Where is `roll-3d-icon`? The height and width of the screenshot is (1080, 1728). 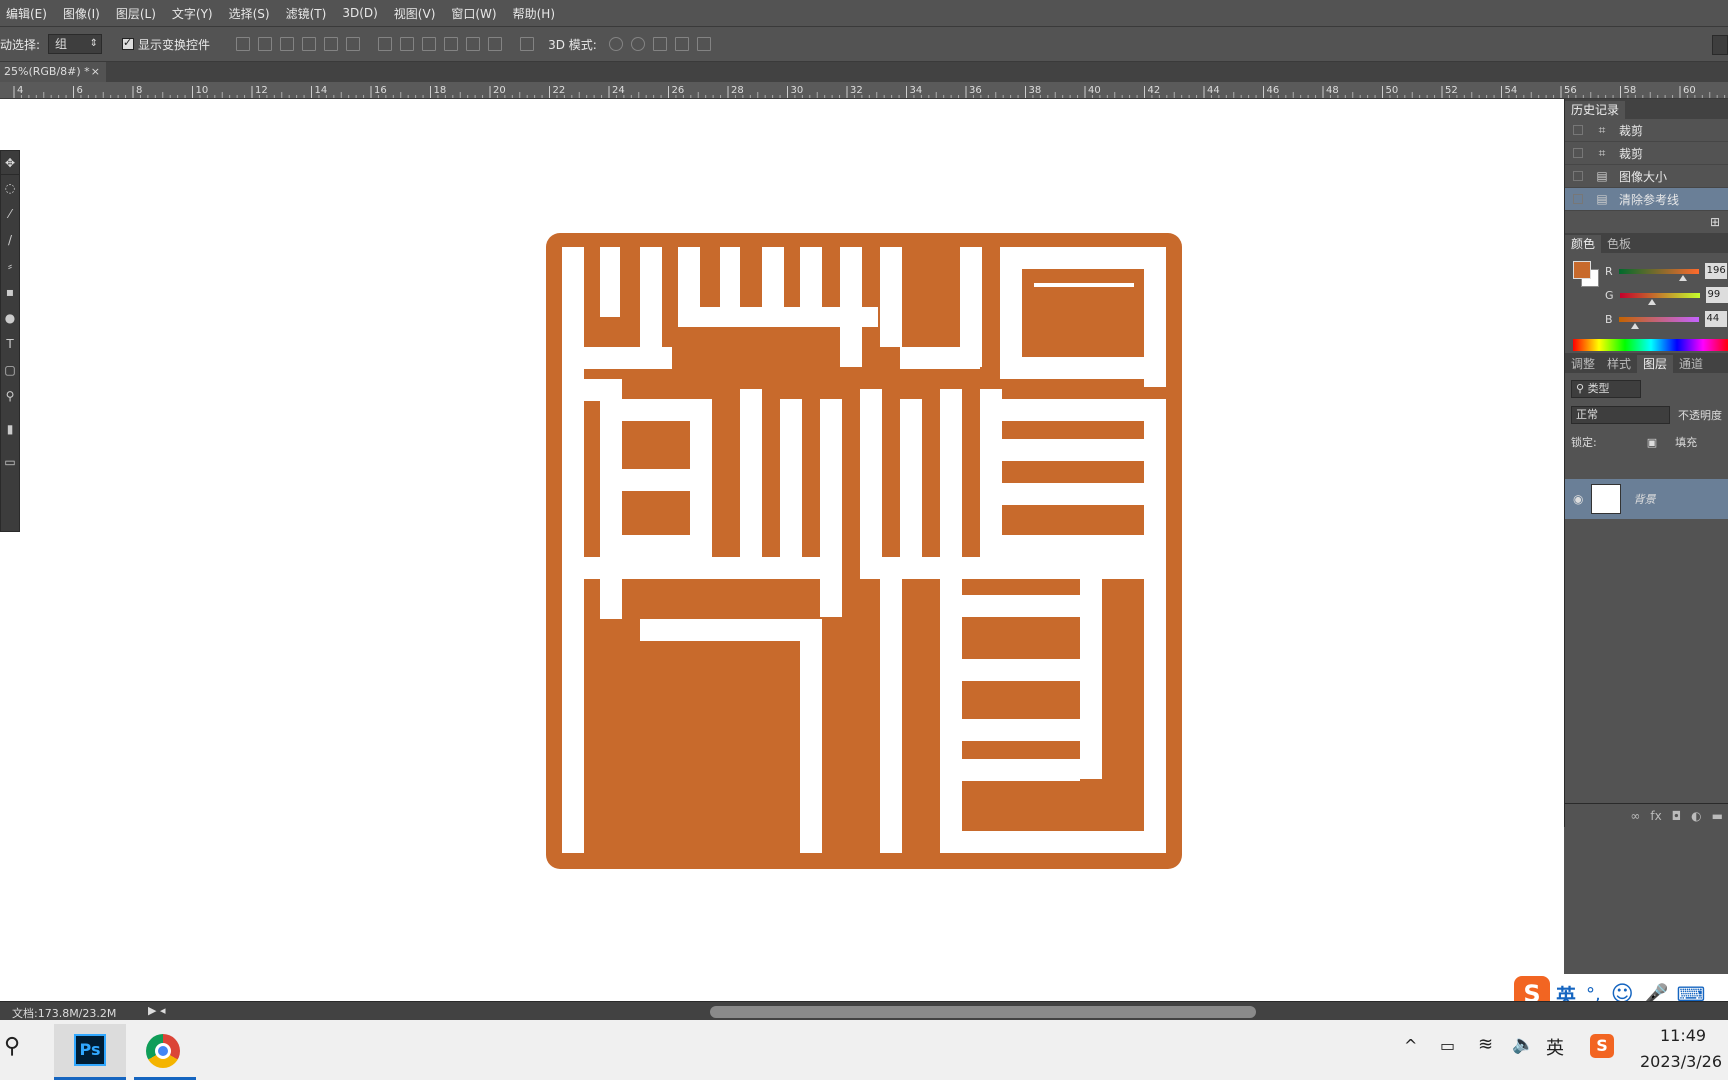 roll-3d-icon is located at coordinates (637, 44).